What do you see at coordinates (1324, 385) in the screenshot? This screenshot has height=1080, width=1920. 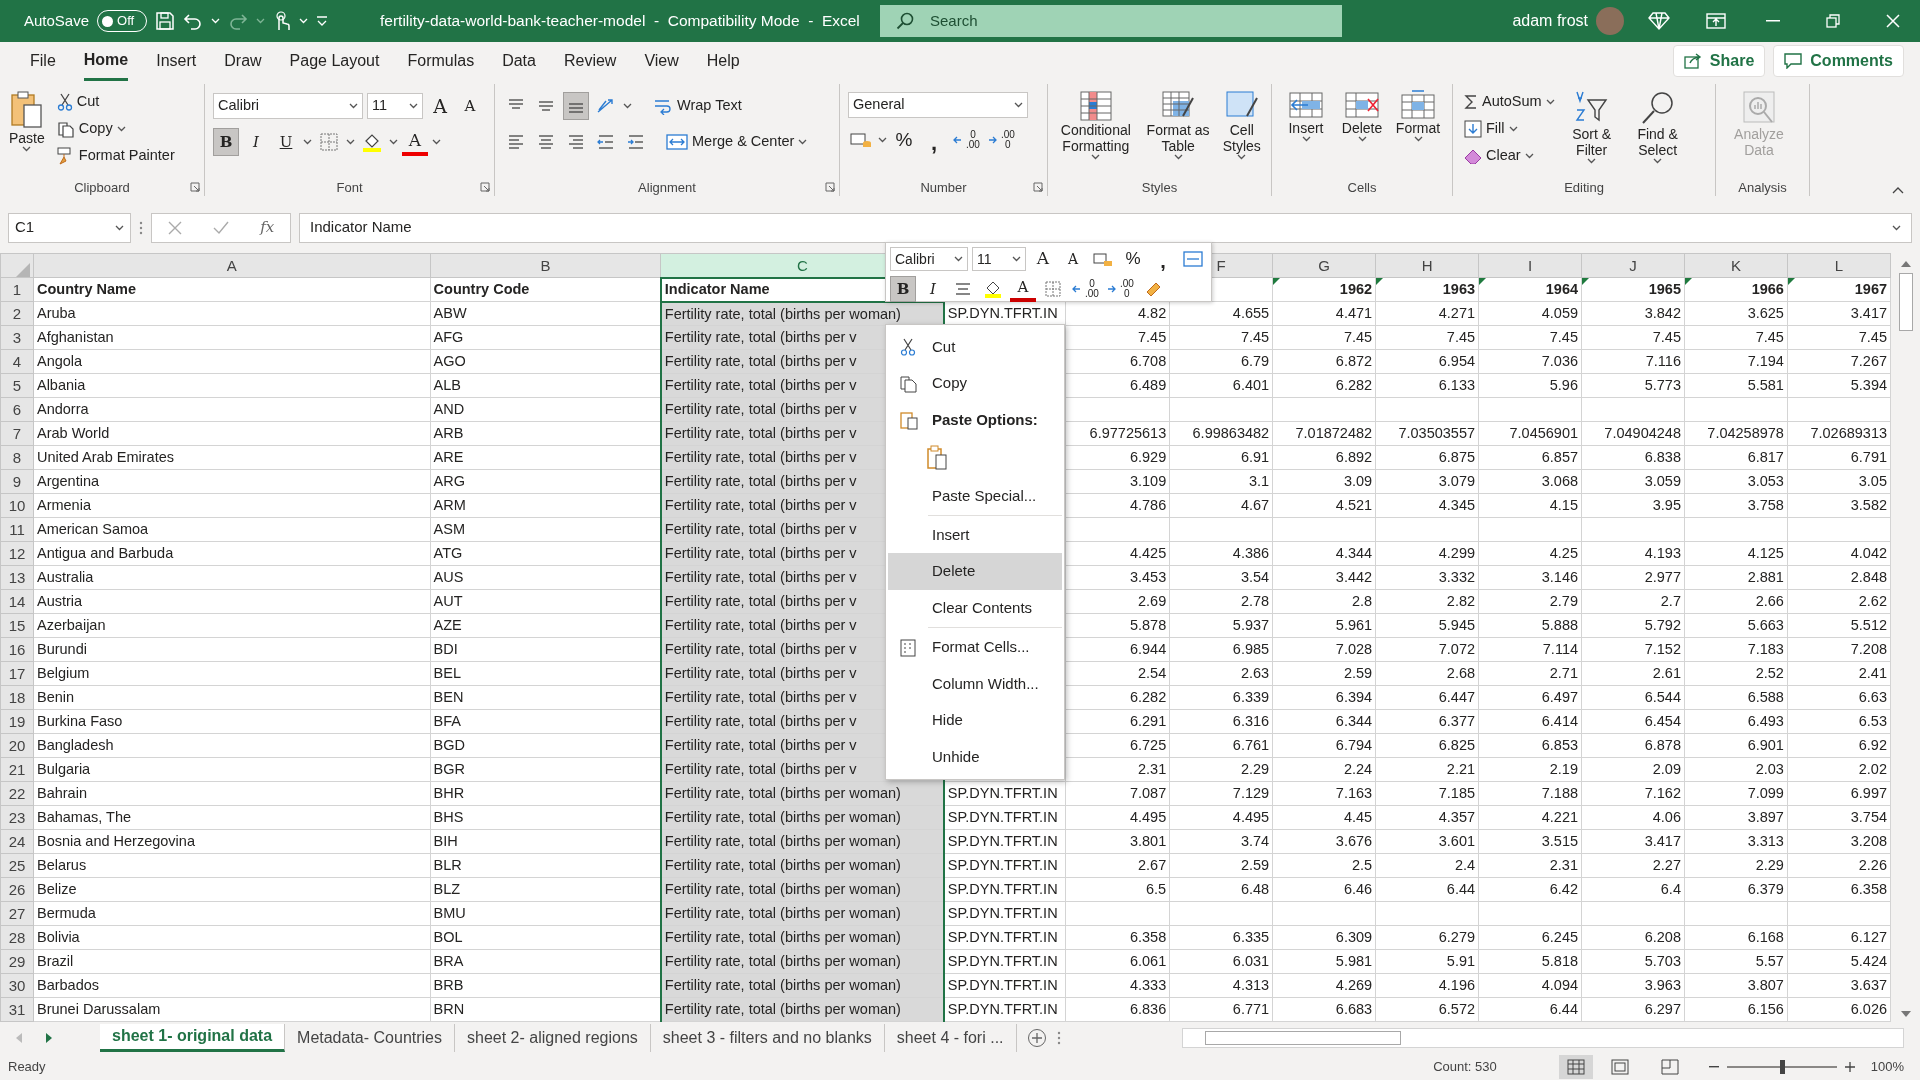 I see `spreadsheet-cell: 6.282` at bounding box center [1324, 385].